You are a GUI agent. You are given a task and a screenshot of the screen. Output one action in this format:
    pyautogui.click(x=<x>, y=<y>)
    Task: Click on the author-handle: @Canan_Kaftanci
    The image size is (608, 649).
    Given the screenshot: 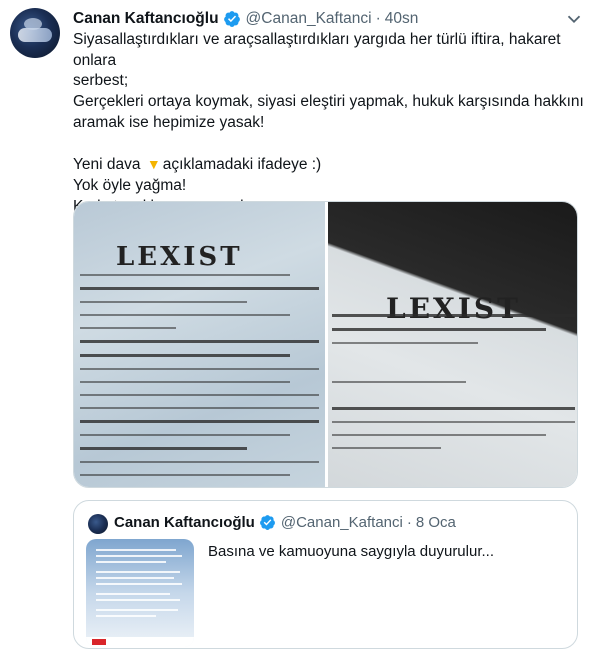 What is the action you would take?
    pyautogui.click(x=309, y=19)
    